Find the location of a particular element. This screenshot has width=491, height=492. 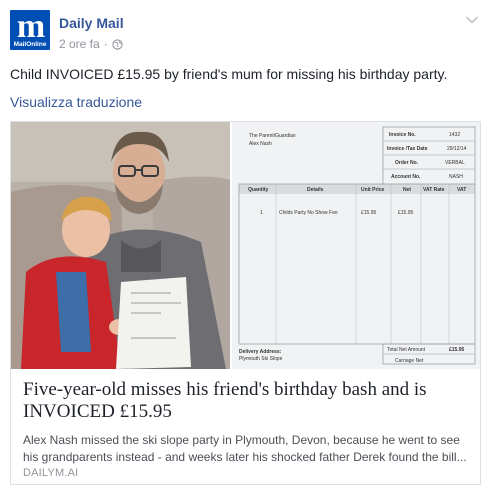

invoice-column-header: Unit Price is located at coordinates (373, 190).